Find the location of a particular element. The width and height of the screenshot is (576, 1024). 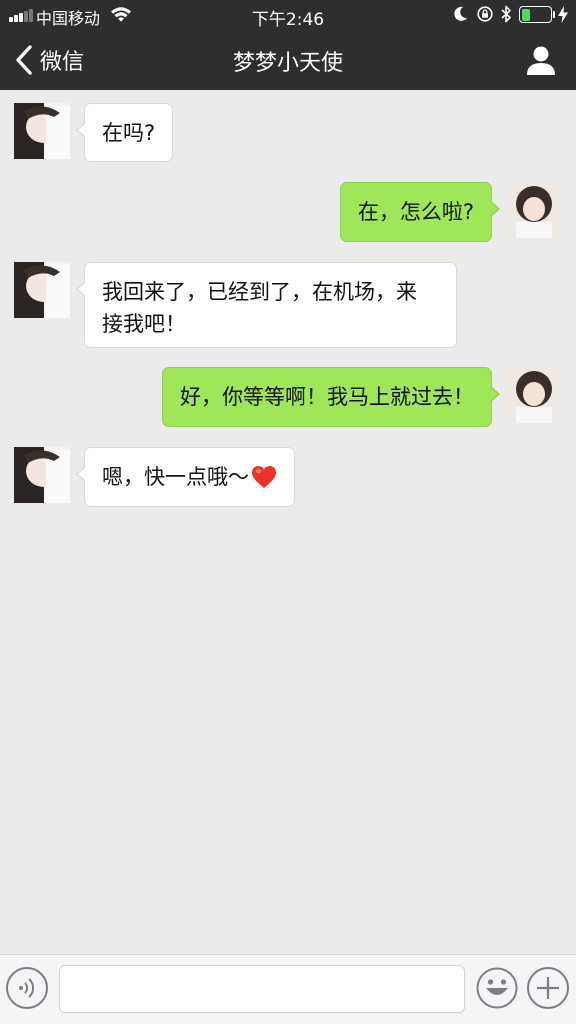

message-input is located at coordinates (262, 989).